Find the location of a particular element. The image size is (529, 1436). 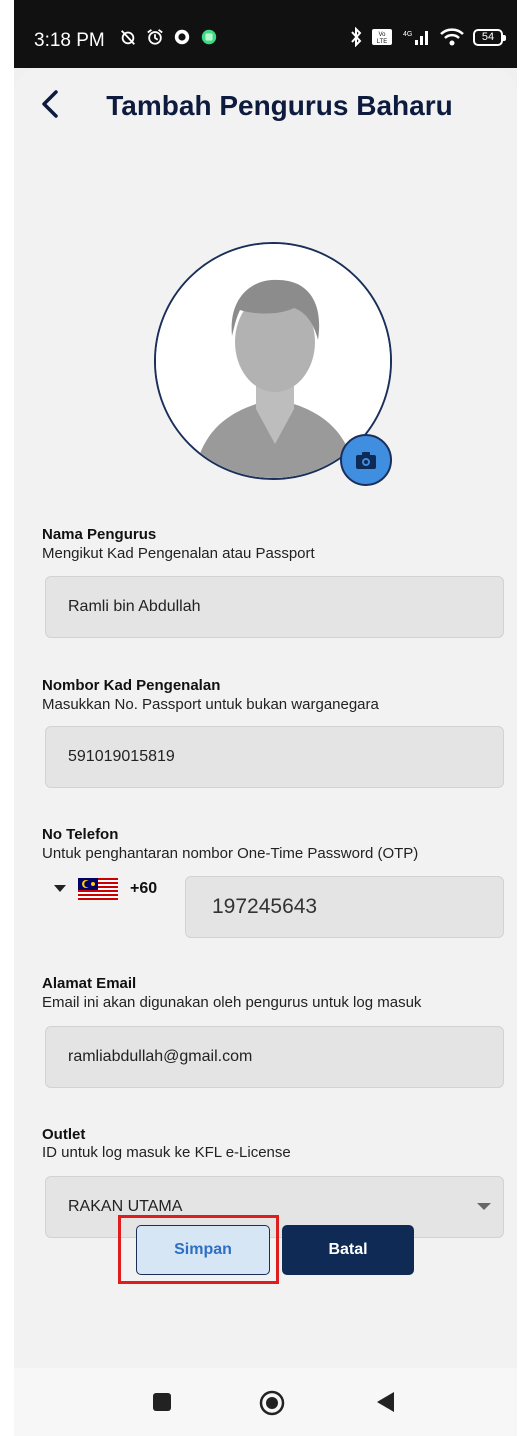

navigation-bar is located at coordinates (265, 1402).